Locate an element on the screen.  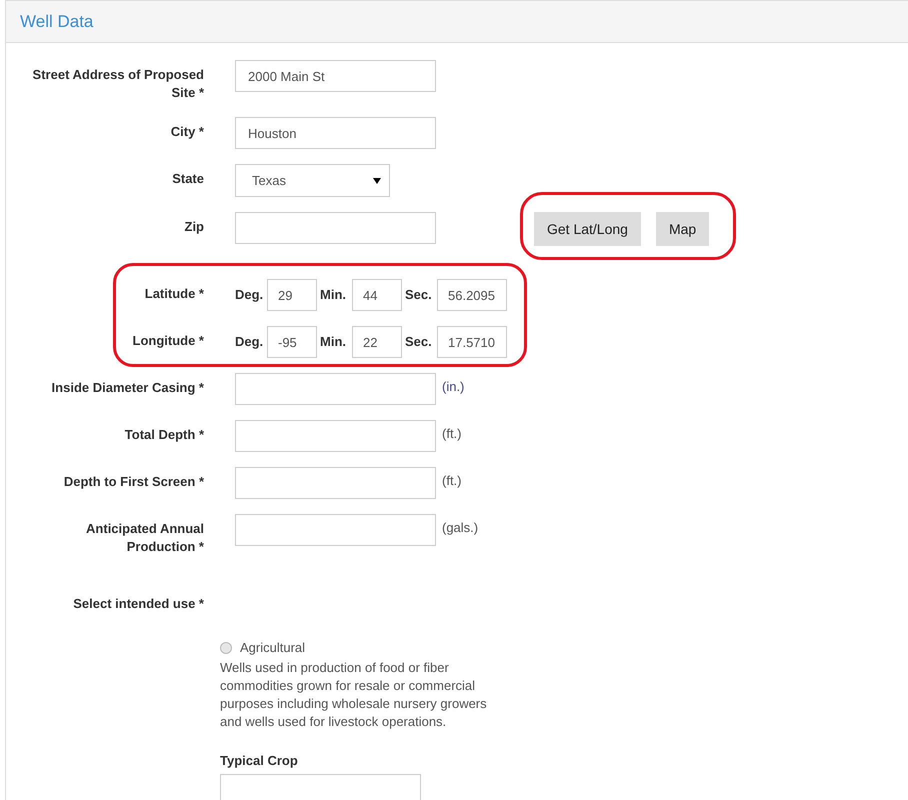
input-field: 44 is located at coordinates (377, 295).